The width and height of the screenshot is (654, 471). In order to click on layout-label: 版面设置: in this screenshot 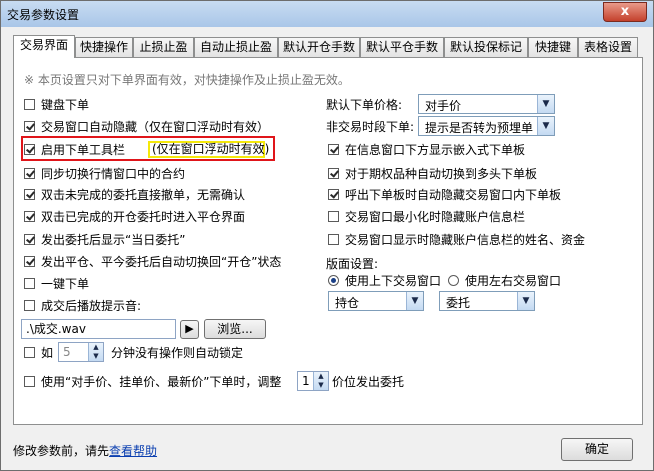, I will do `click(352, 263)`.